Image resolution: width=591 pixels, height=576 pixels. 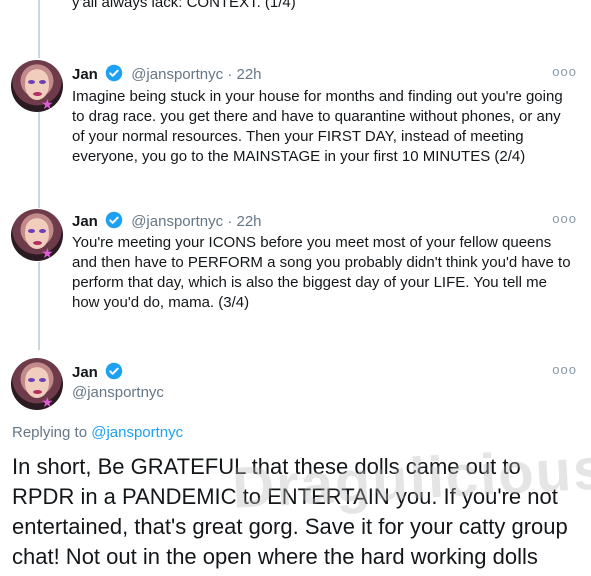 I want to click on replying-to-link: @jansportnyc, so click(x=137, y=432).